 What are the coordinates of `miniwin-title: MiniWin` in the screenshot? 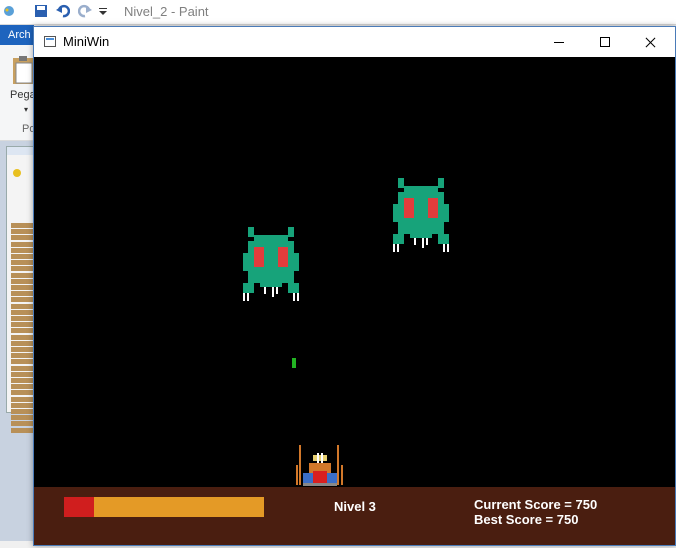 It's located at (86, 41).